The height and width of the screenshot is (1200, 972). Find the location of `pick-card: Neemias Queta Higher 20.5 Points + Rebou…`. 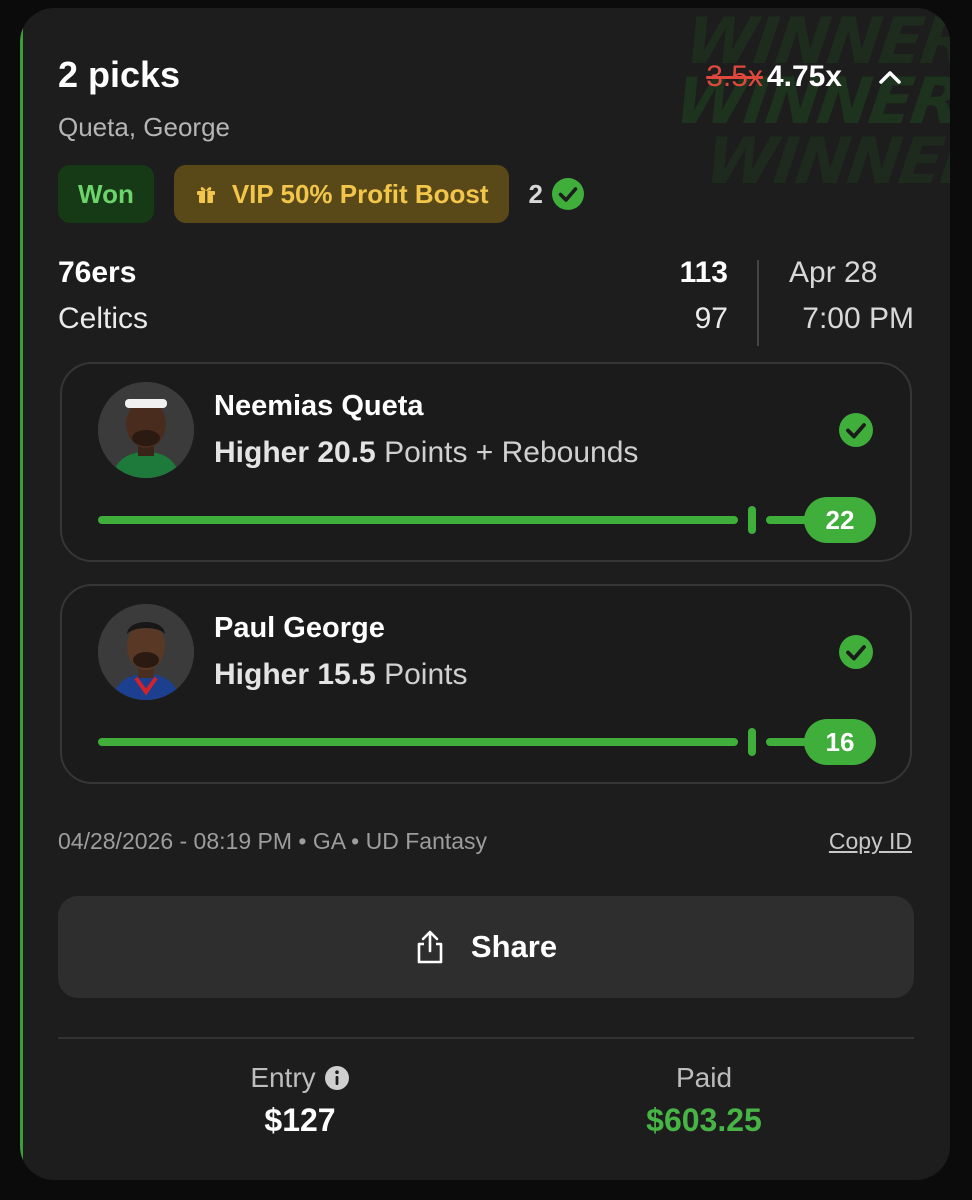

pick-card: Neemias Queta Higher 20.5 Points + Rebou… is located at coordinates (486, 462).